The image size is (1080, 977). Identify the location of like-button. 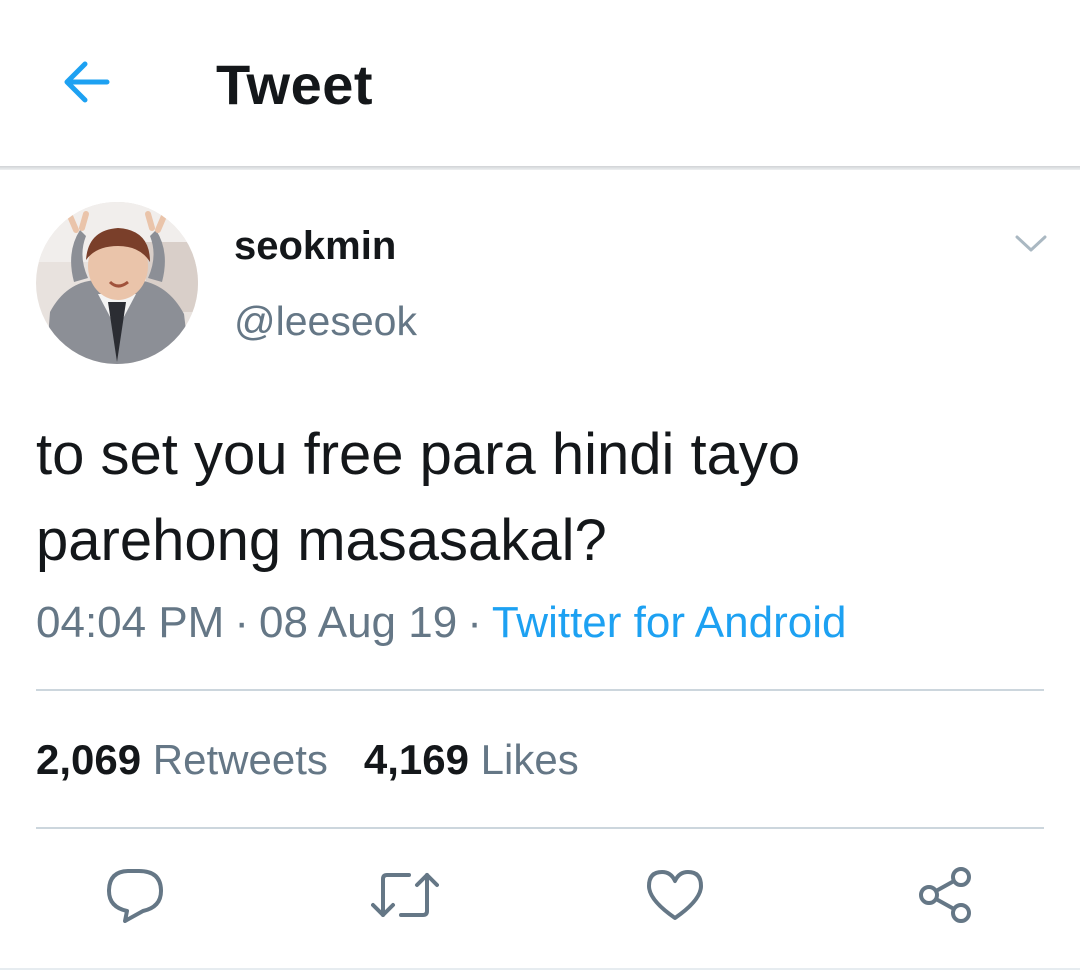
(675, 897).